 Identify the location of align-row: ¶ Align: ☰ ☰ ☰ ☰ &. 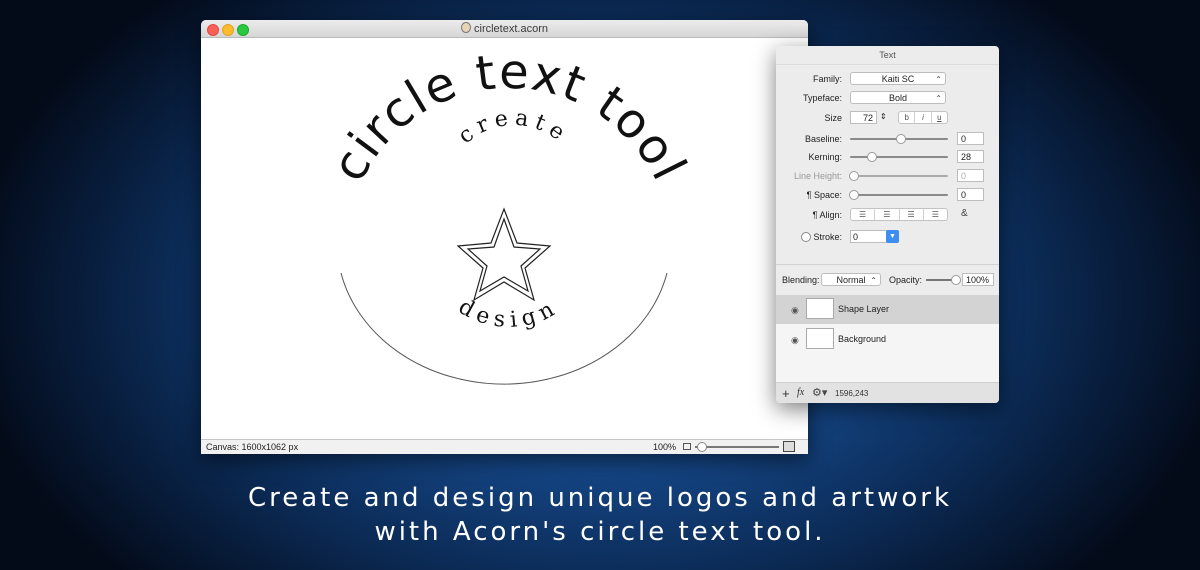
(887, 215).